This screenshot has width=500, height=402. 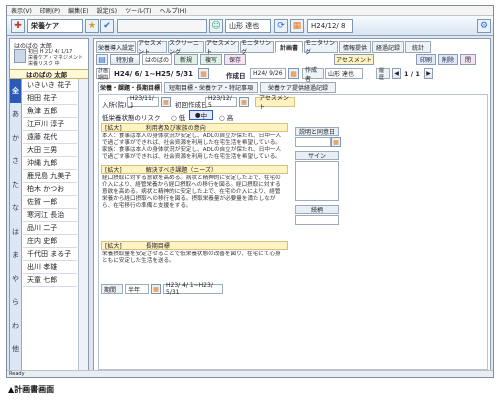 I want to click on list-item: 庄内 史郎, so click(x=50, y=241).